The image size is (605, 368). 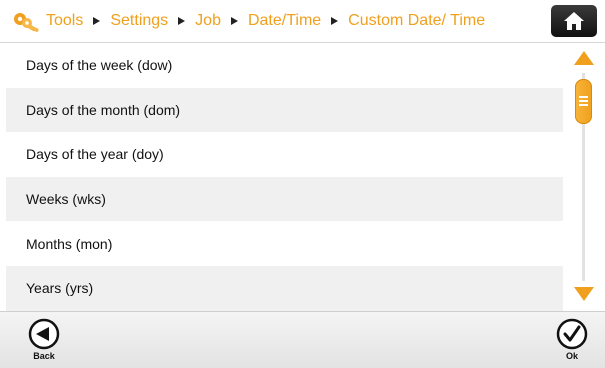 I want to click on back-arrow-icon, so click(x=44, y=334).